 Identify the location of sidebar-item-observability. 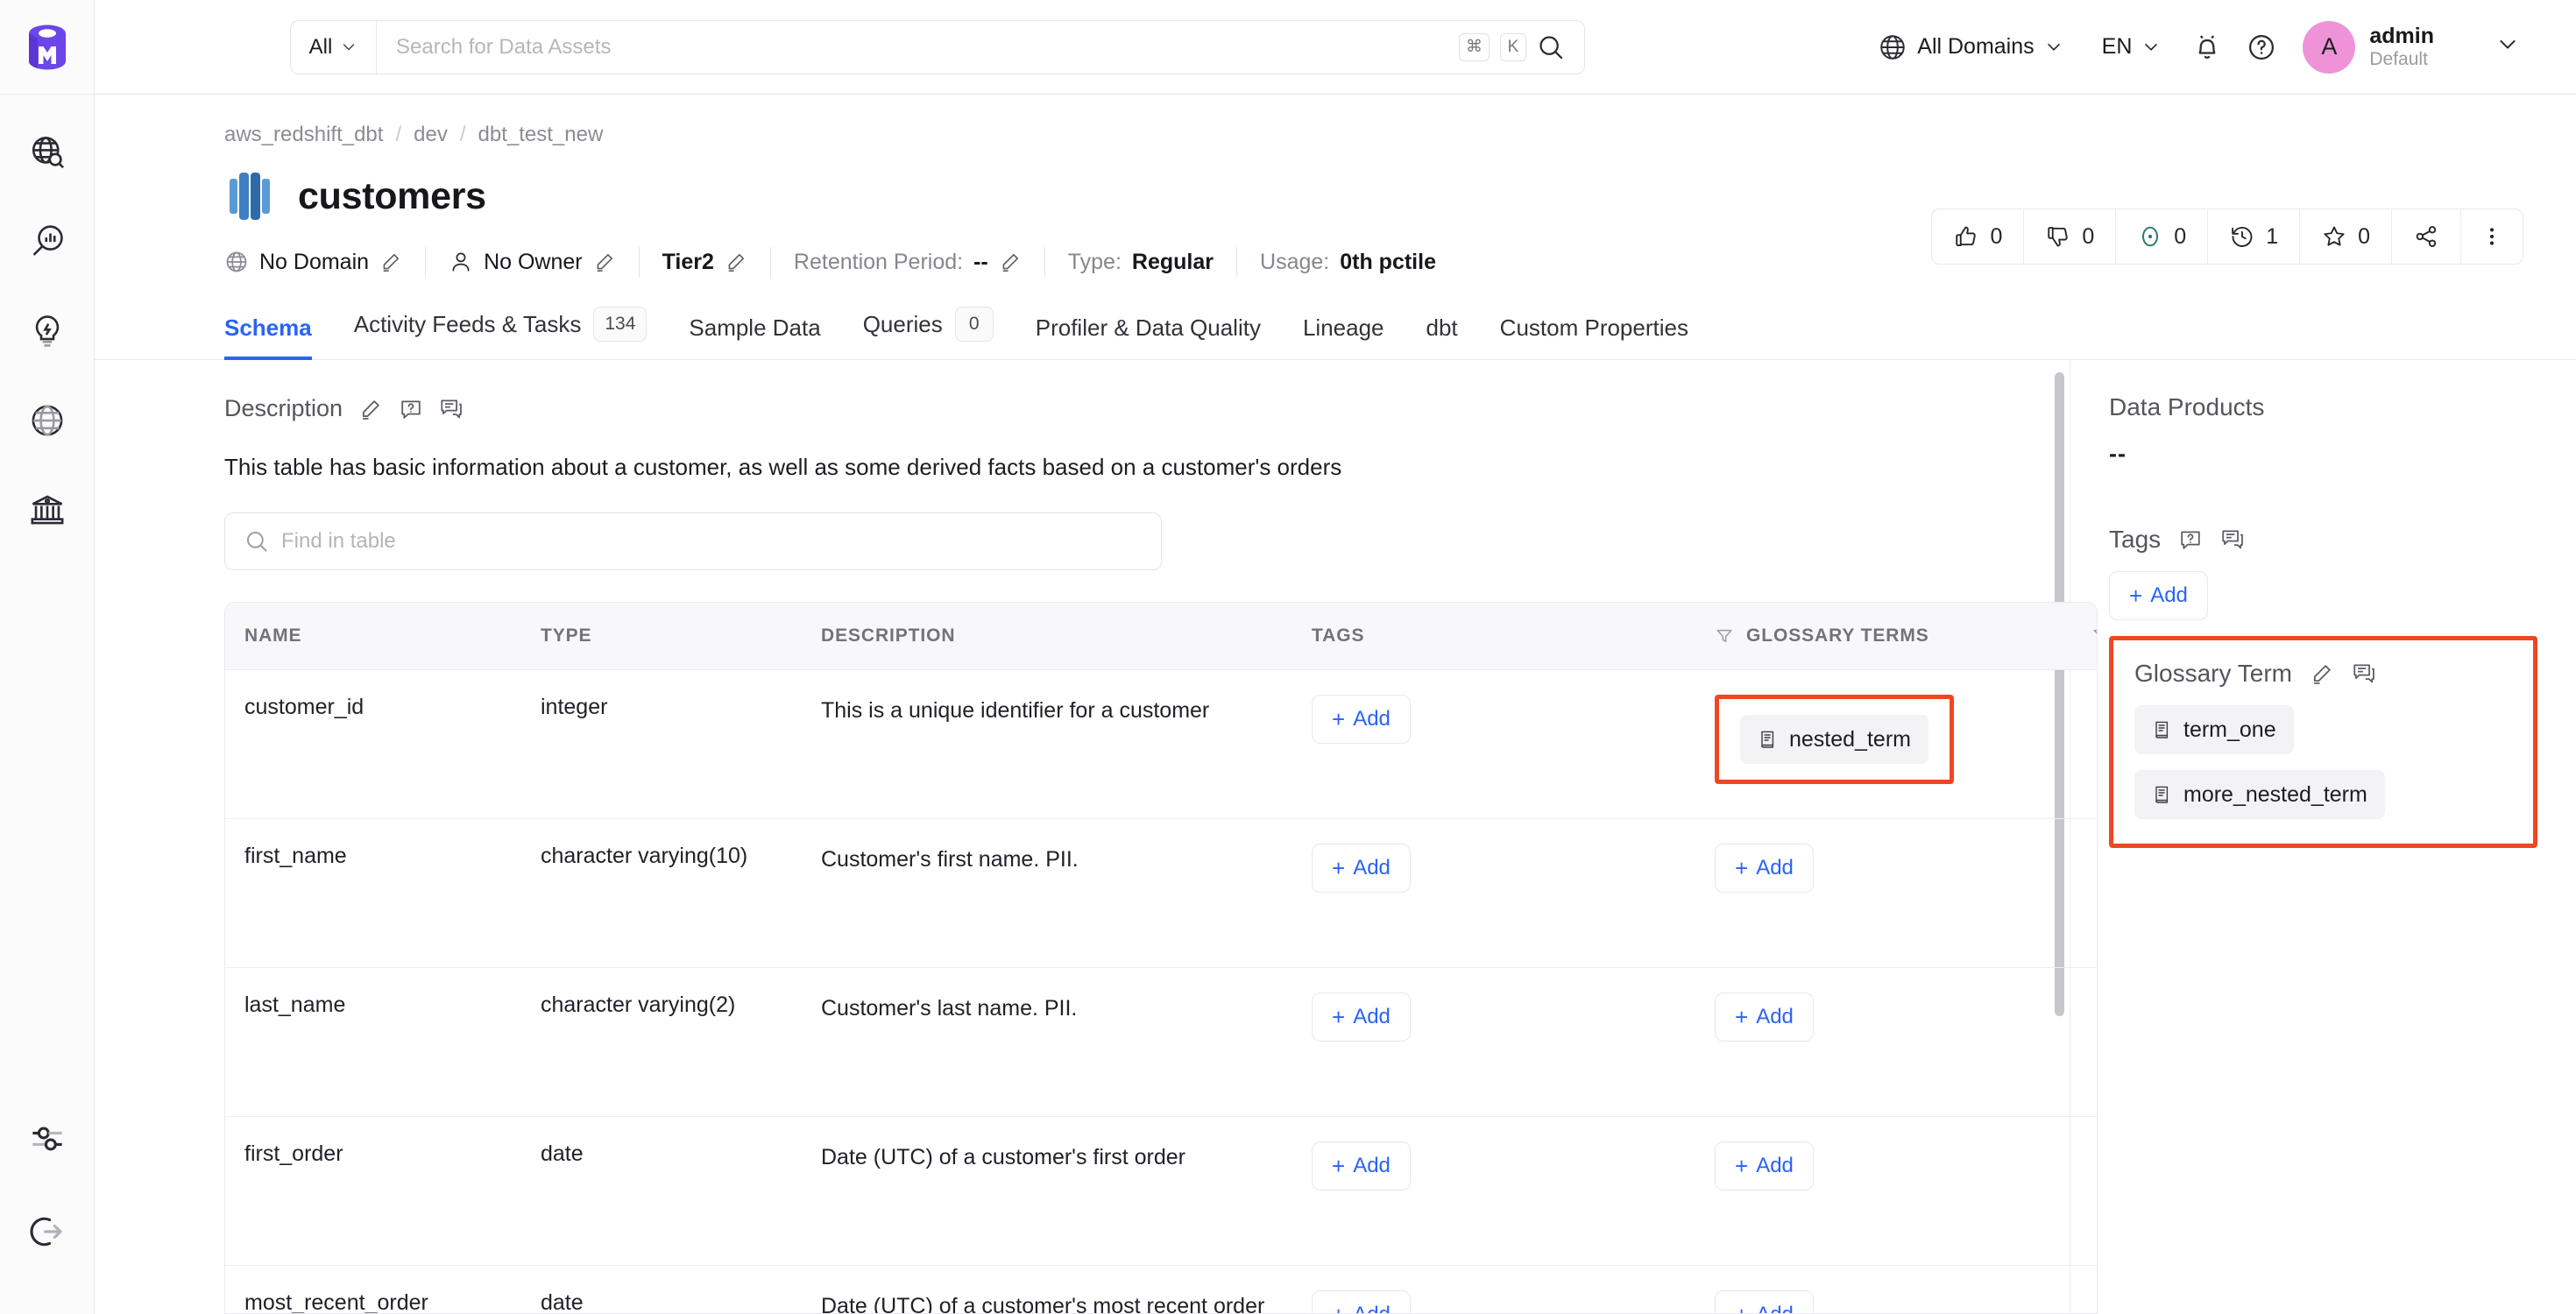
(47, 242).